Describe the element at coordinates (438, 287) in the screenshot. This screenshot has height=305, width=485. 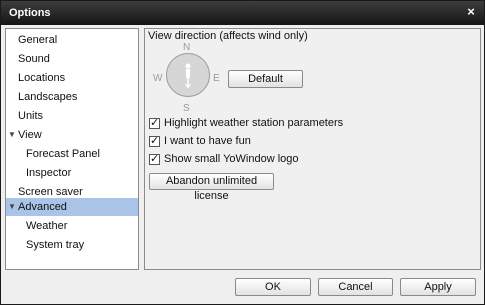
I see `apply-button: Apply` at that location.